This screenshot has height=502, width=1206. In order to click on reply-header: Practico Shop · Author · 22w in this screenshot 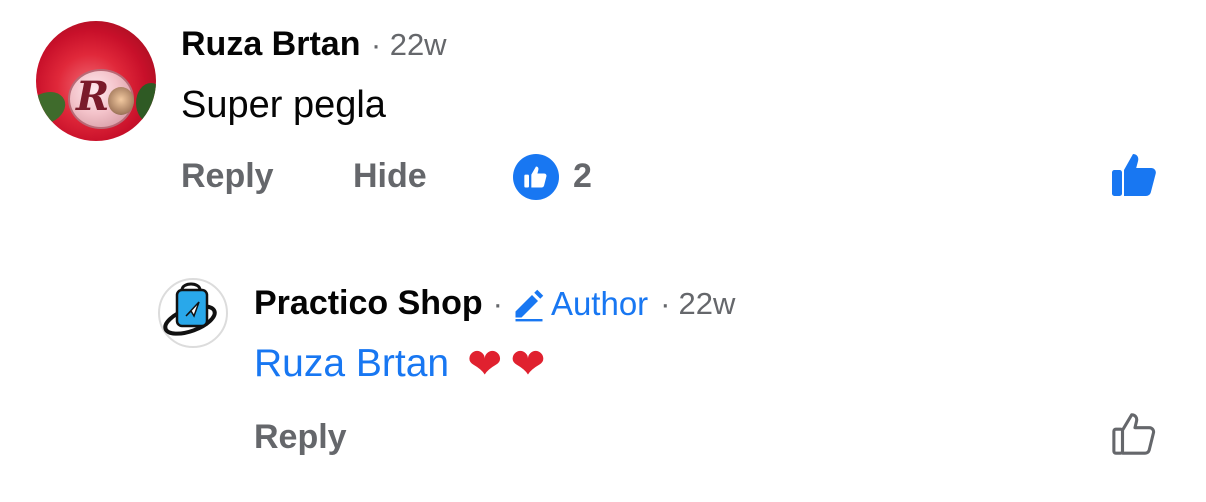, I will do `click(494, 303)`.